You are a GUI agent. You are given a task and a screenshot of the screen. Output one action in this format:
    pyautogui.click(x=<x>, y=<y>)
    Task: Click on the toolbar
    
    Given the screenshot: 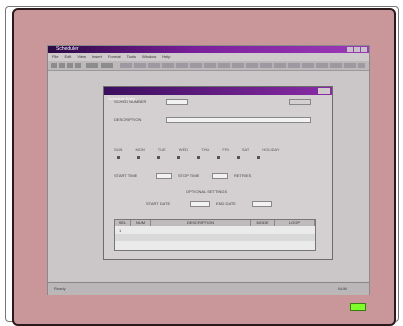 What is the action you would take?
    pyautogui.click(x=208, y=66)
    